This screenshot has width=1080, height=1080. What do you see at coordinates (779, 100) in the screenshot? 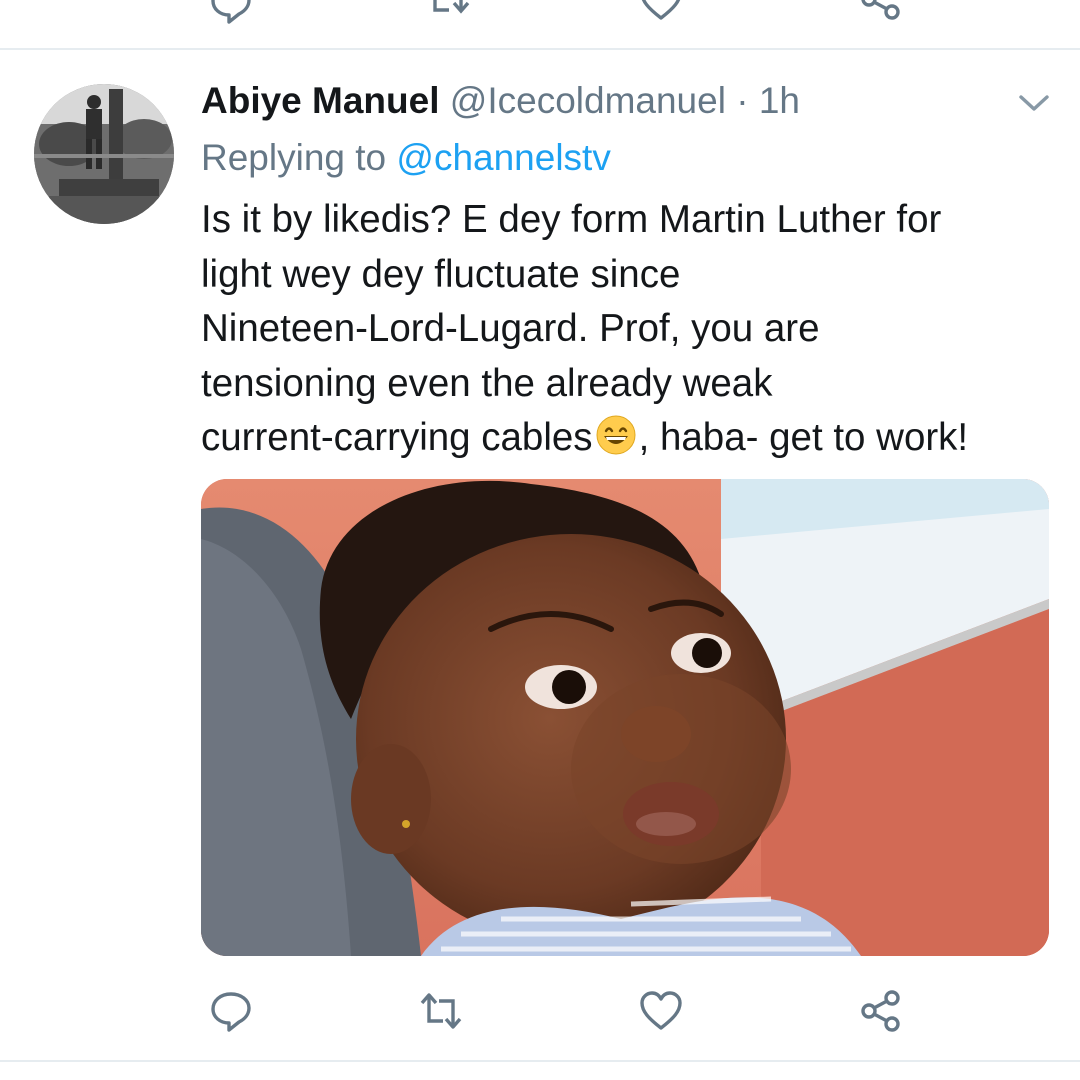
I see `tweet-time: 1h` at bounding box center [779, 100].